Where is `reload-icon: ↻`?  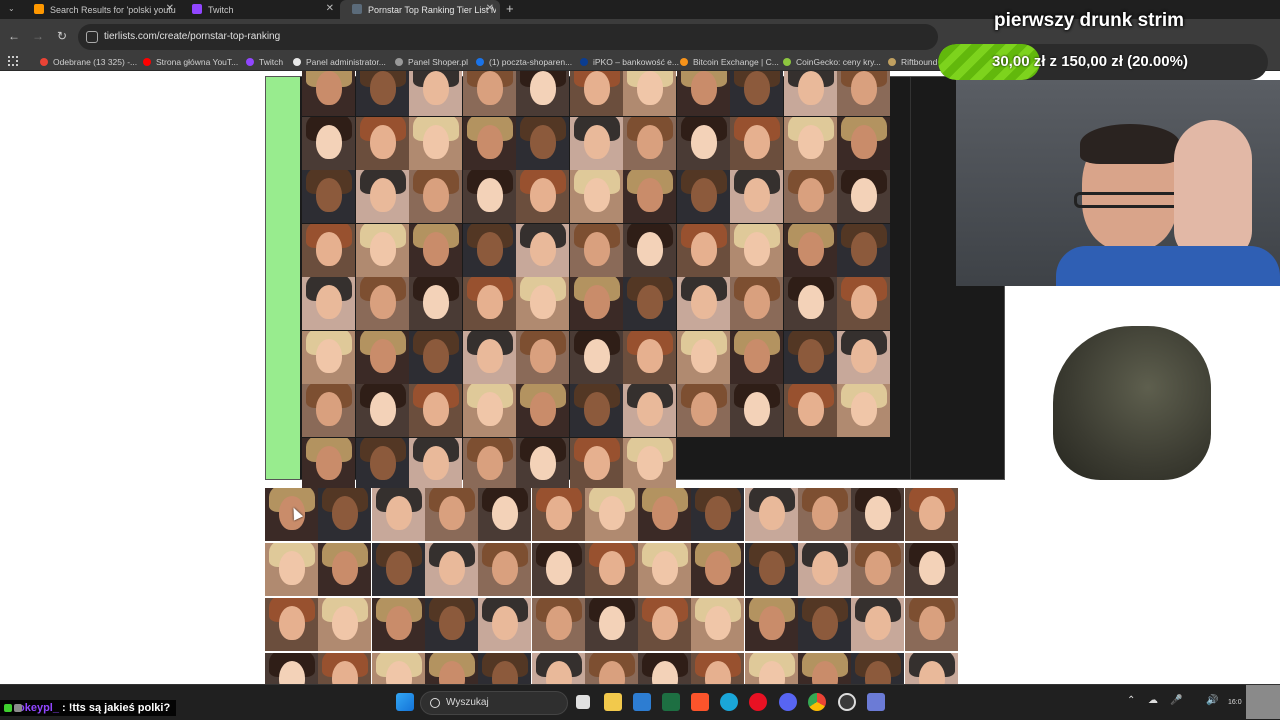
reload-icon: ↻ is located at coordinates (62, 36).